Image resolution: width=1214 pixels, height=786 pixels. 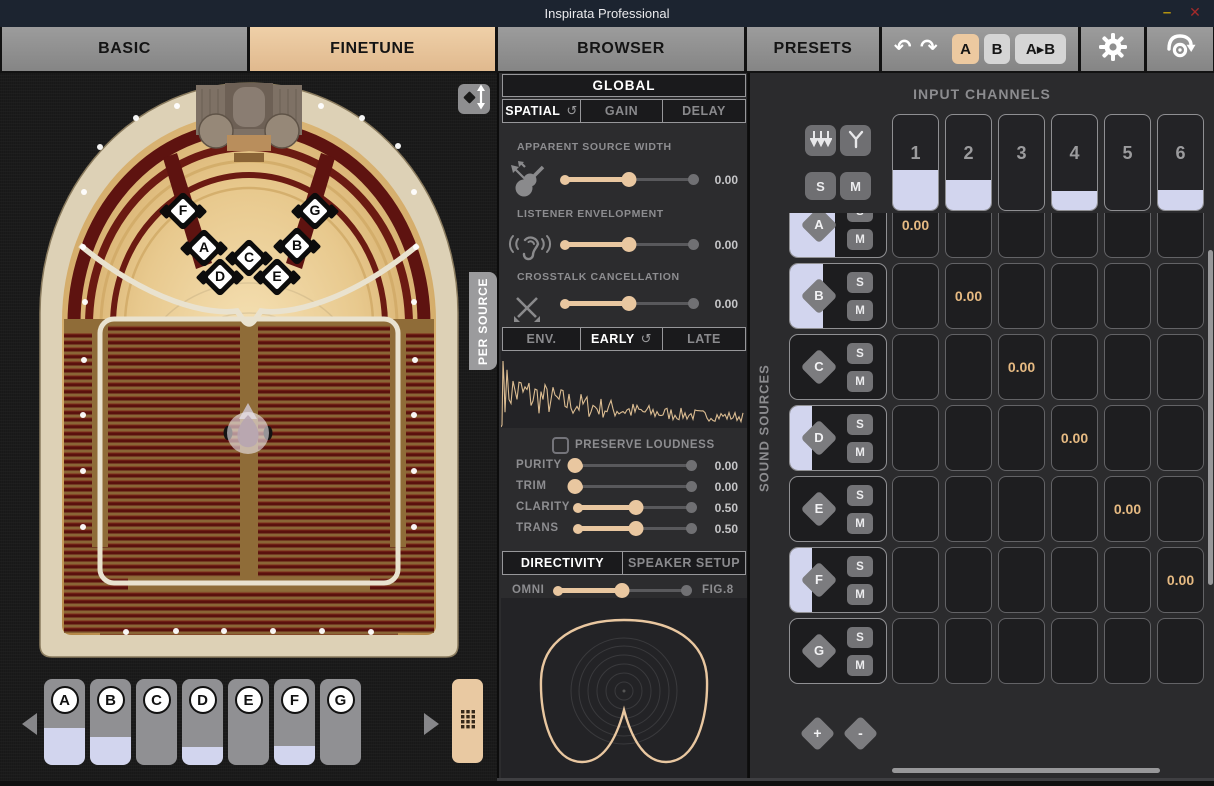 What do you see at coordinates (1074, 235) in the screenshot?
I see `matrix-cell-A4` at bounding box center [1074, 235].